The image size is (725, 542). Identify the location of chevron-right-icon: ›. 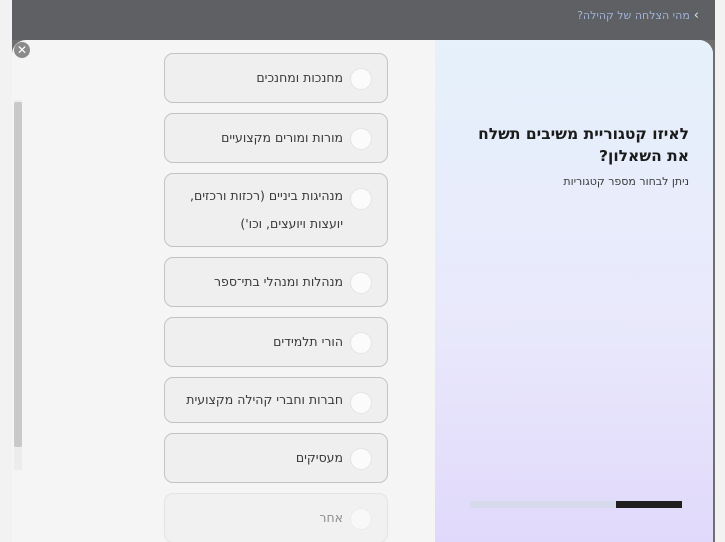
(696, 15).